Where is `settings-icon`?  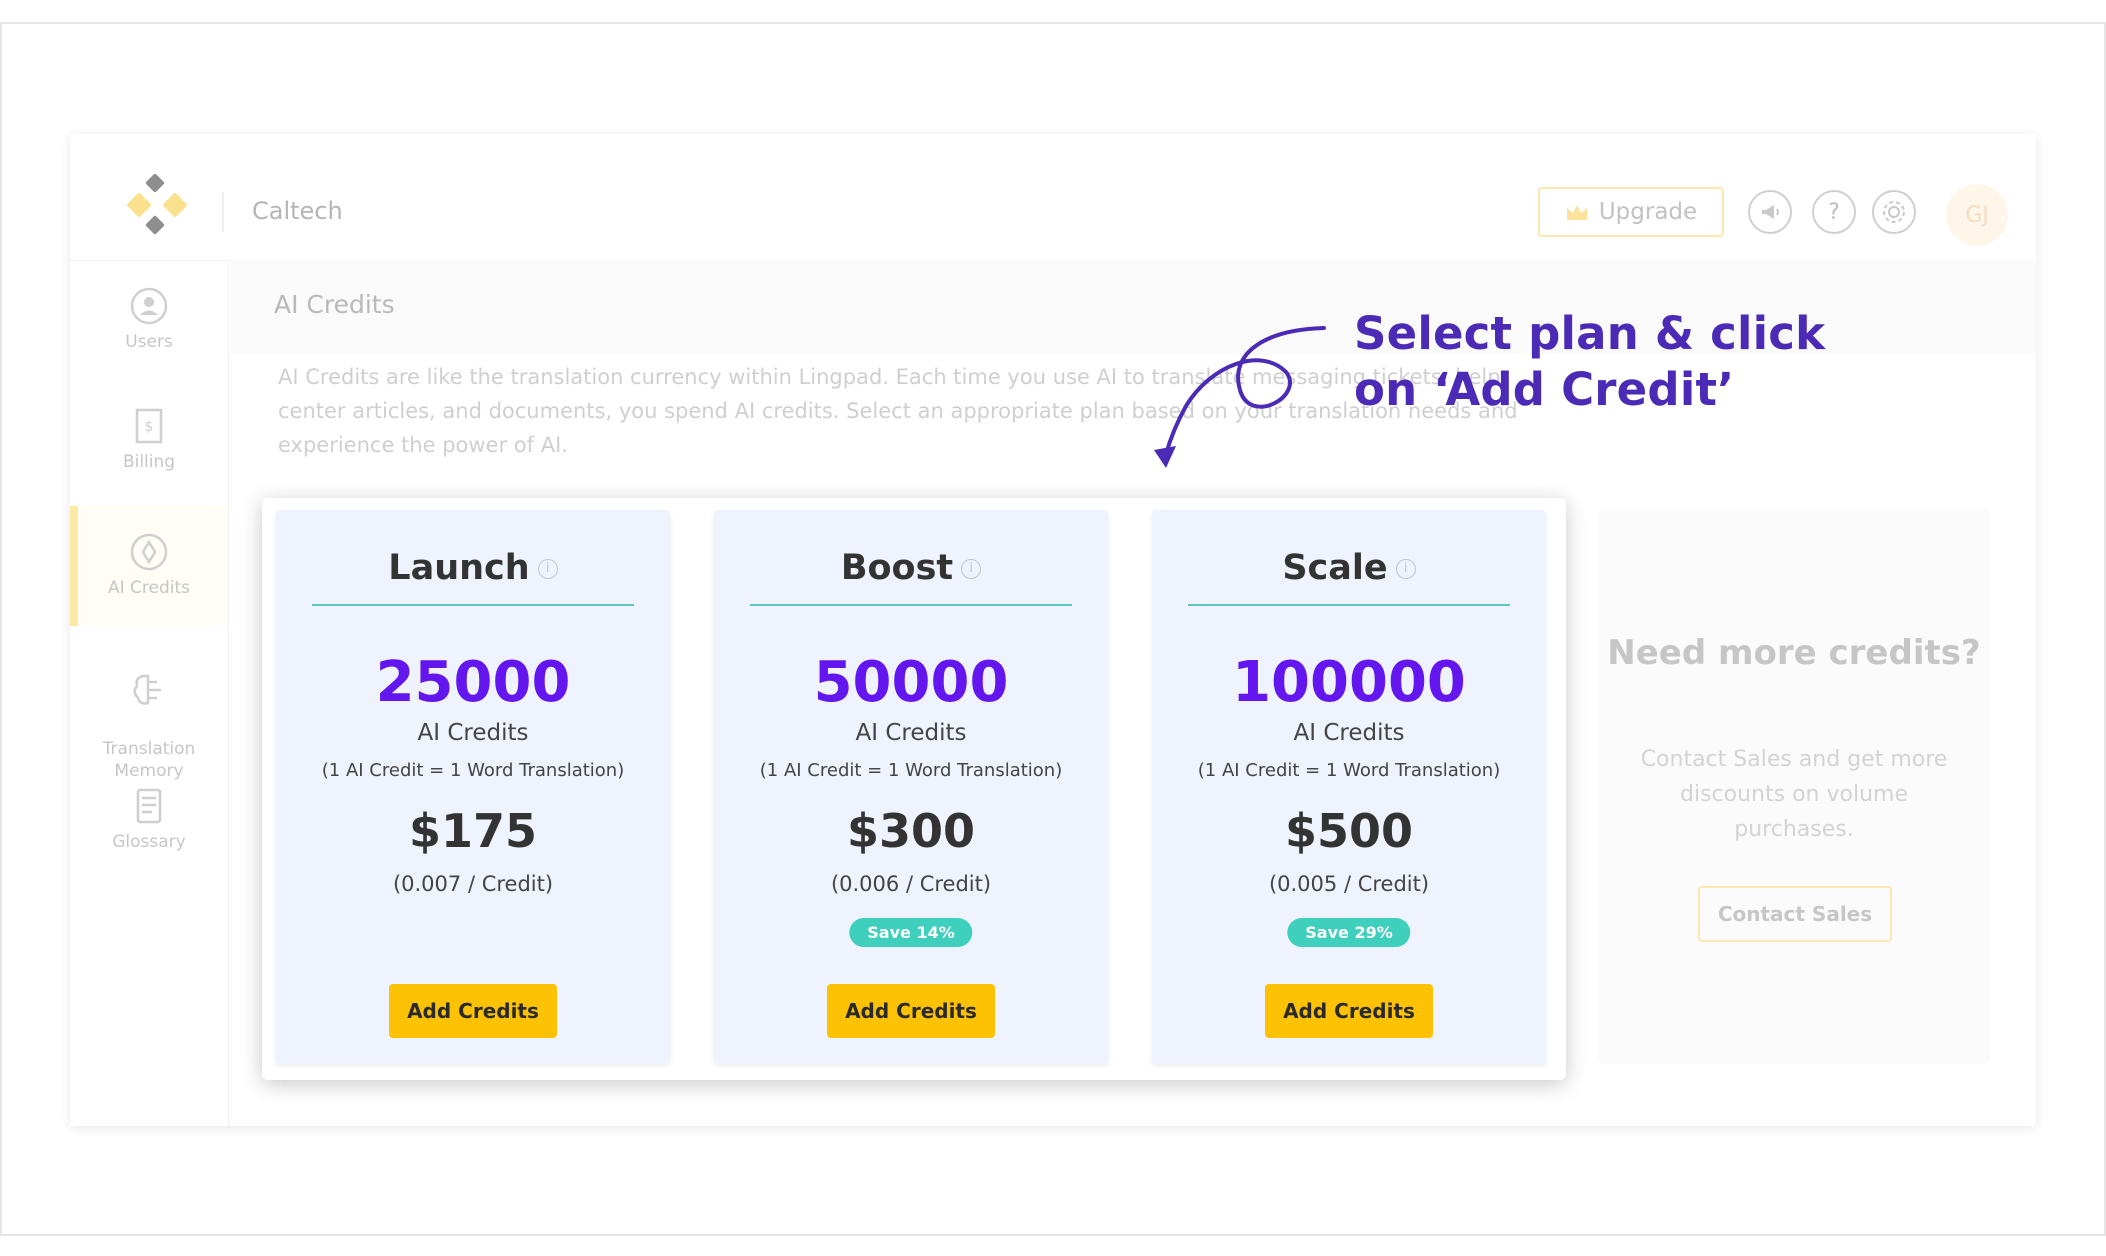
settings-icon is located at coordinates (1894, 212).